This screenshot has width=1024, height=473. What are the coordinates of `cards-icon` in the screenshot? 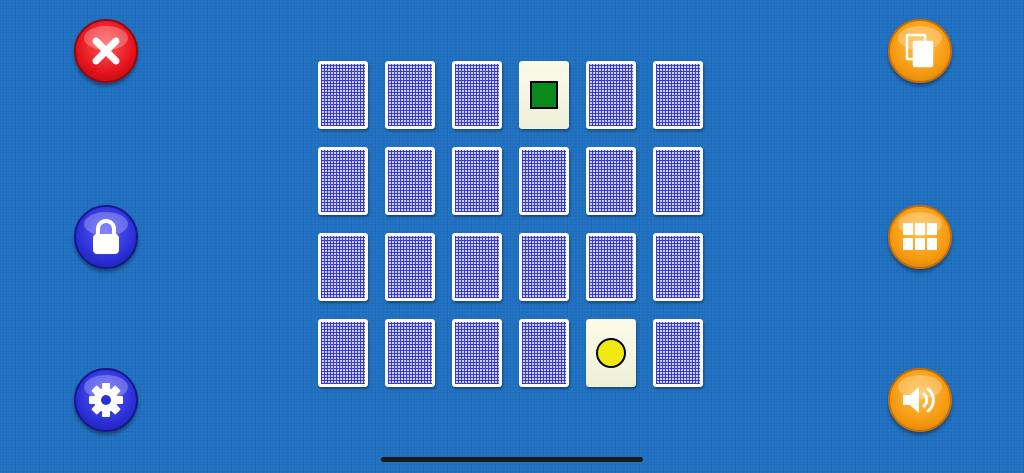 It's located at (919, 50).